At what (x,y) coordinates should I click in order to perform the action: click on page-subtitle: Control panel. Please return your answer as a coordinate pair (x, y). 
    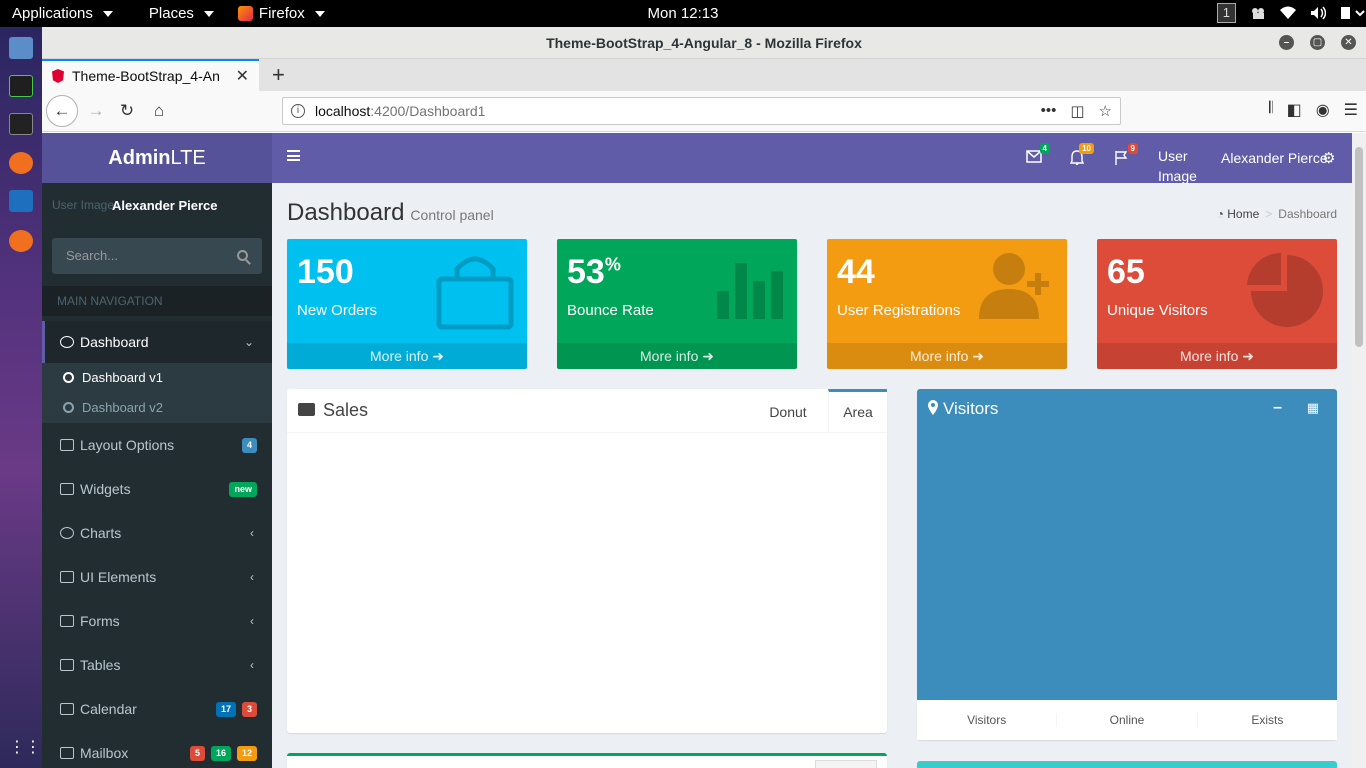
    Looking at the image, I should click on (452, 215).